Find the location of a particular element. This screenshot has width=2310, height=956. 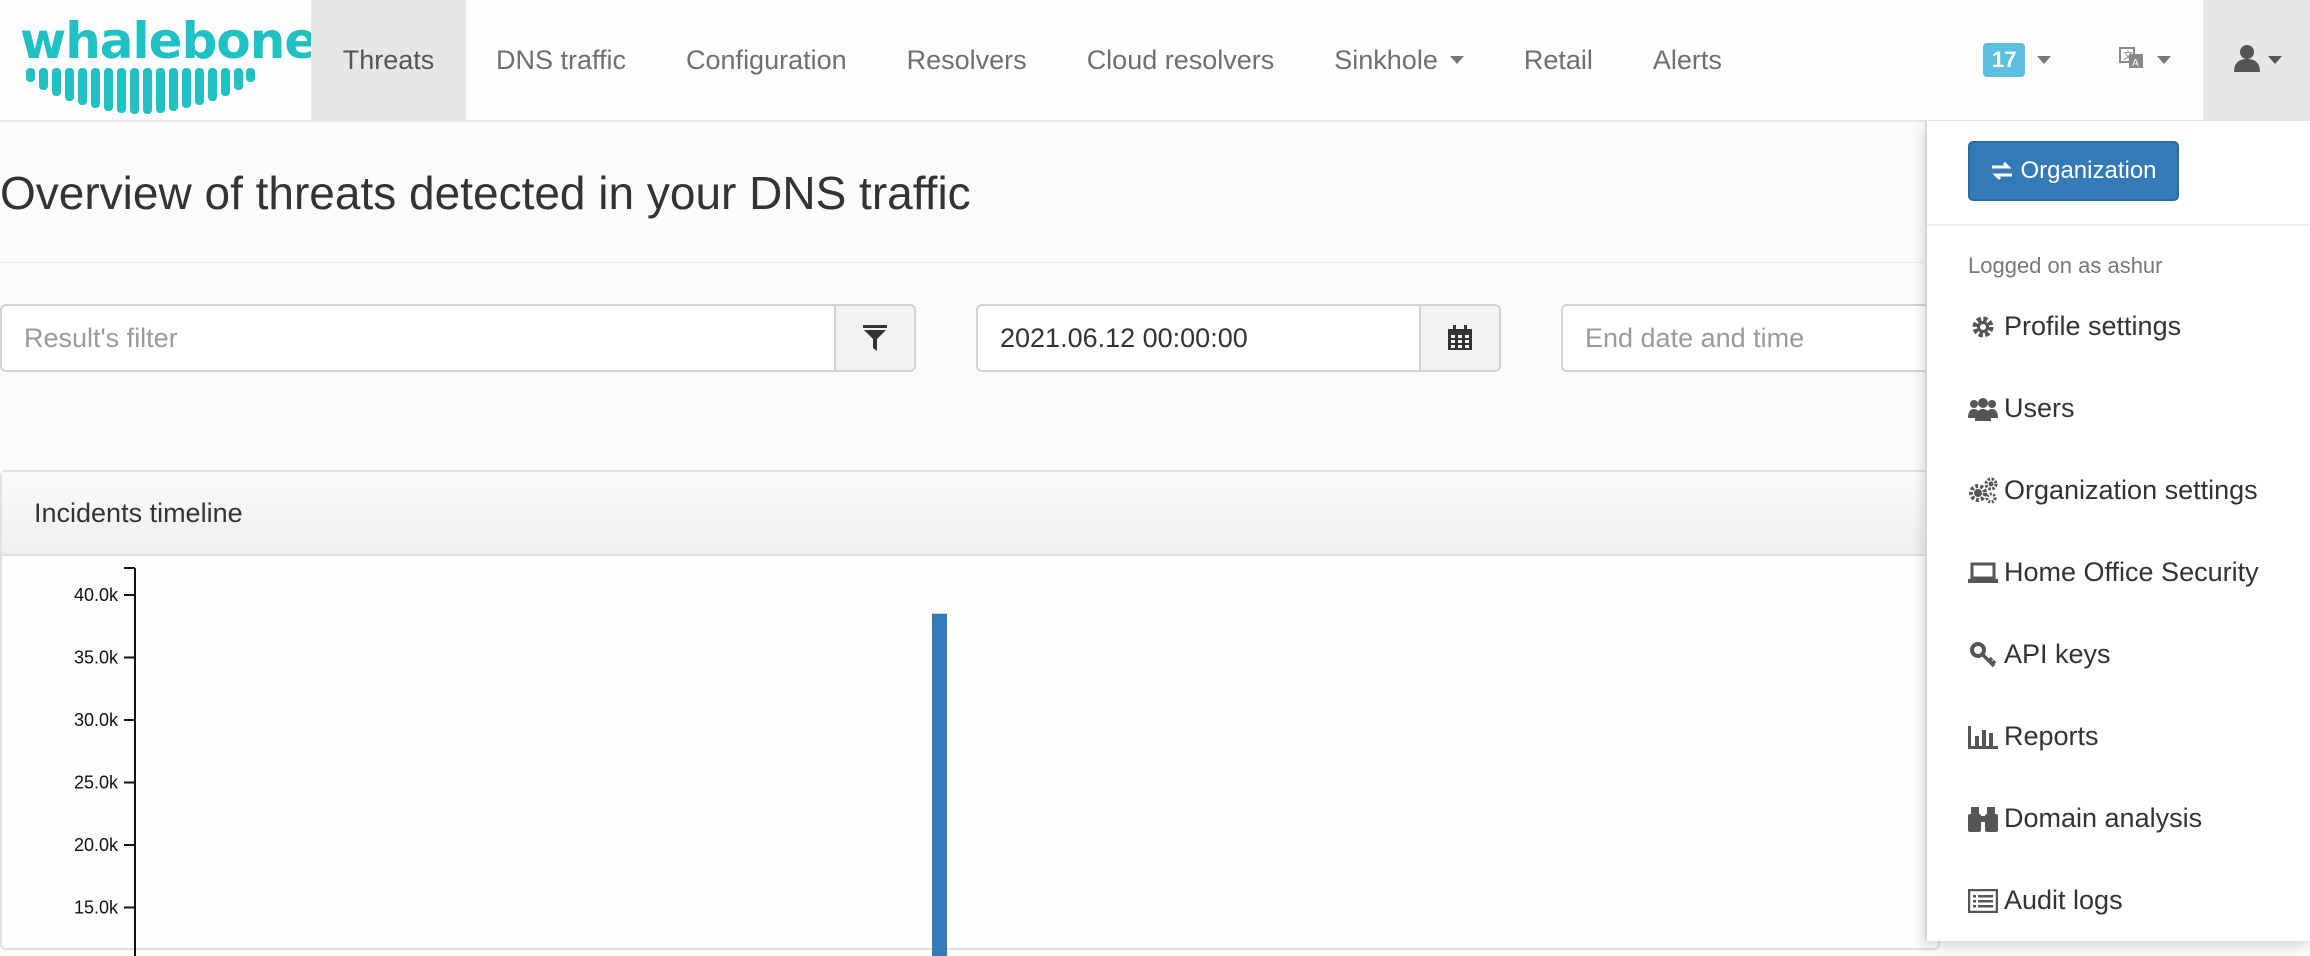

nav-item-label: Retail is located at coordinates (1558, 59).